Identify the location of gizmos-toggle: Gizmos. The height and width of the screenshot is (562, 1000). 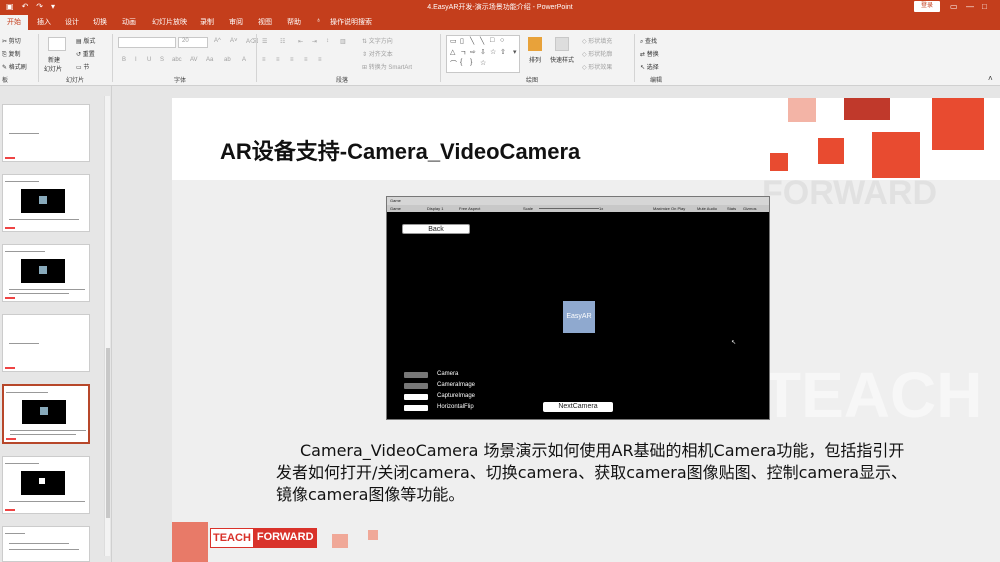
(750, 208).